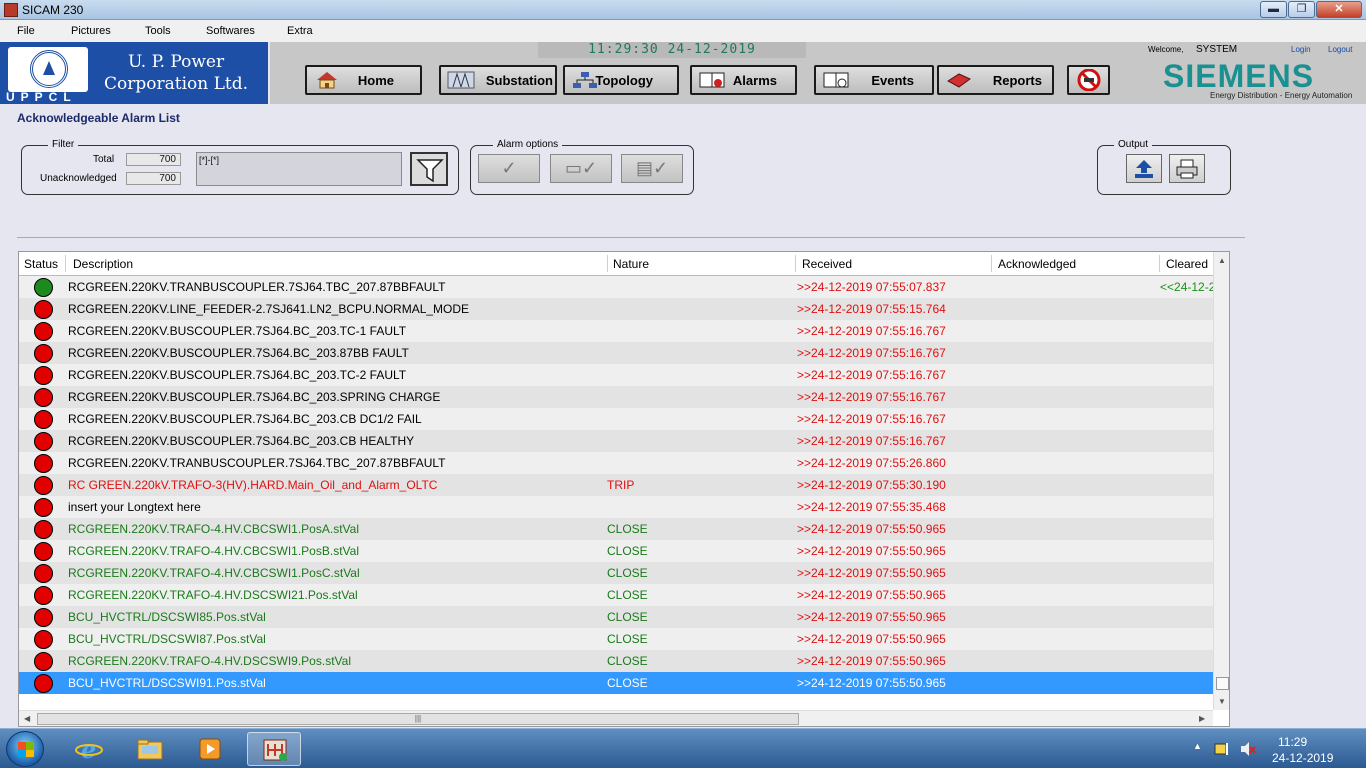  I want to click on window-title: SICAM 230, so click(53, 10).